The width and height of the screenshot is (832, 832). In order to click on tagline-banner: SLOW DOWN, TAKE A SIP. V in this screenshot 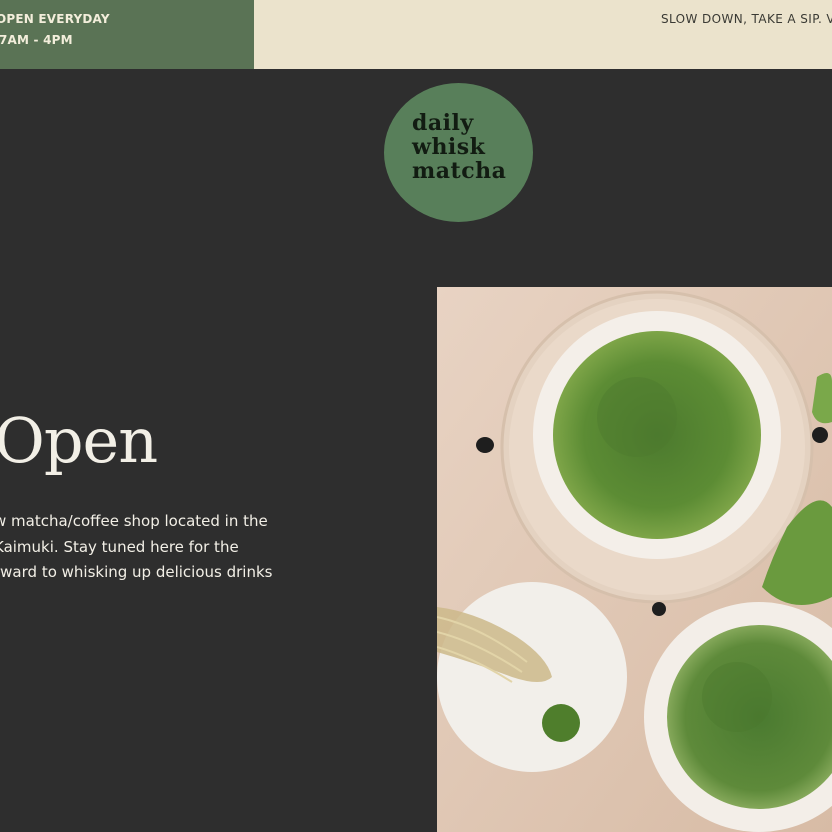, I will do `click(543, 34)`.